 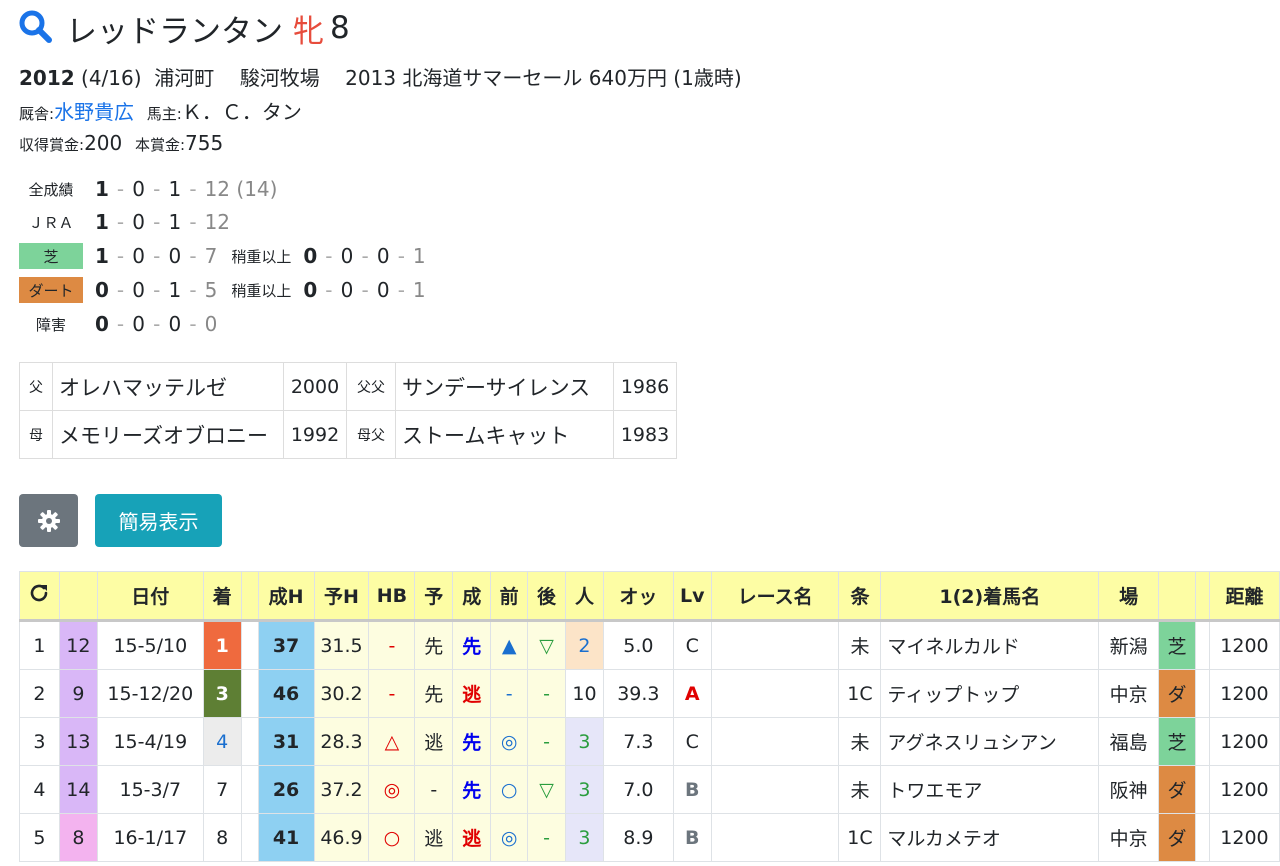 I want to click on finish-position: 7, so click(x=222, y=789).